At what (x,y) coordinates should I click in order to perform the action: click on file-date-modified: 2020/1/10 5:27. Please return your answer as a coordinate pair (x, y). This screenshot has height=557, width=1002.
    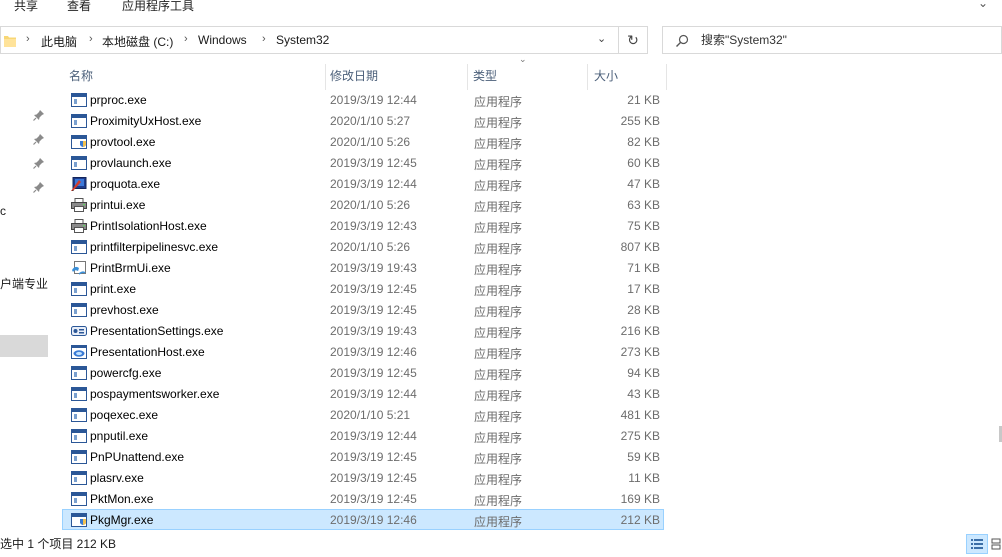
    Looking at the image, I should click on (370, 121).